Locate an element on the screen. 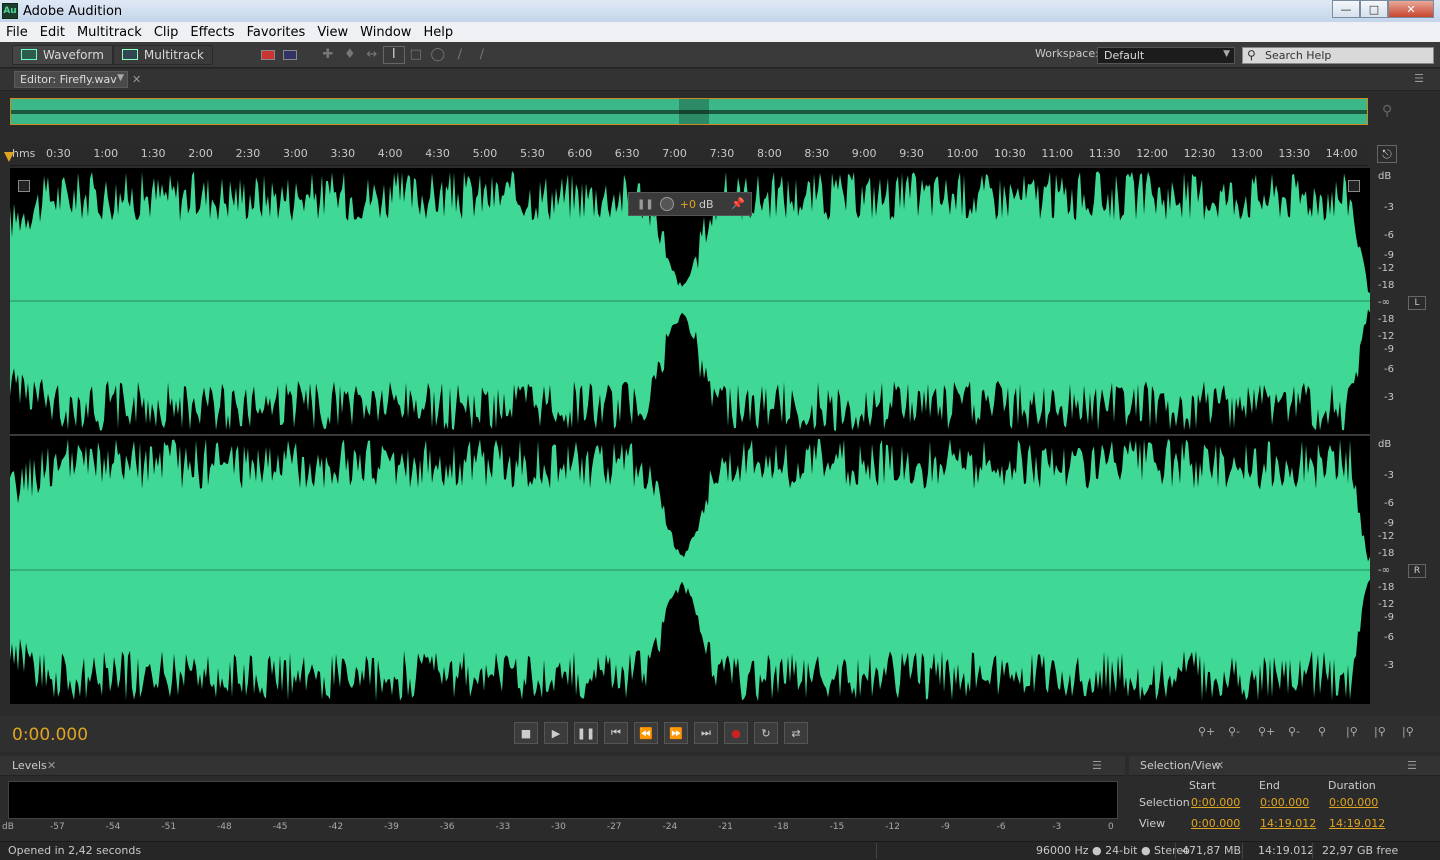  right-channel-toggle: R is located at coordinates (1417, 571).